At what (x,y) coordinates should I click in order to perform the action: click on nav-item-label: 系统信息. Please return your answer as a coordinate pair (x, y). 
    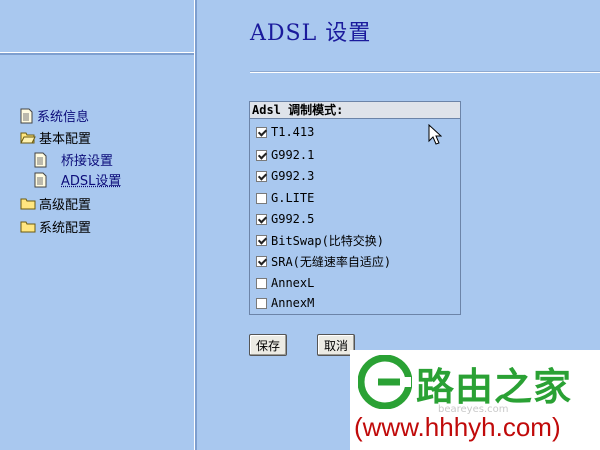
    Looking at the image, I should click on (63, 117).